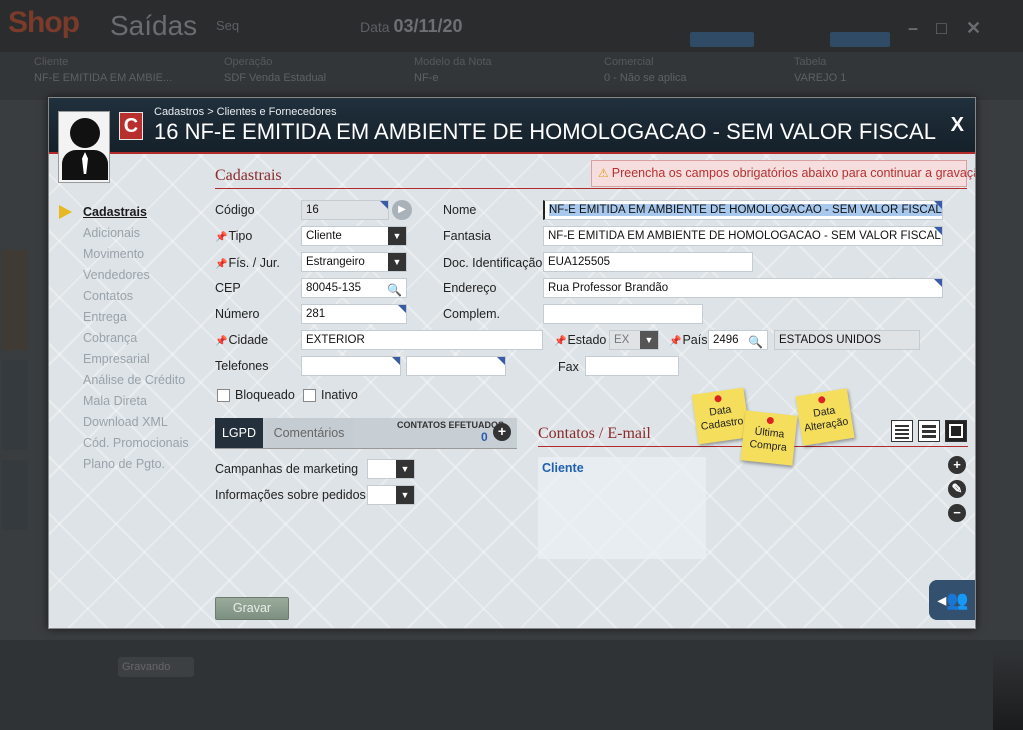  Describe the element at coordinates (957, 513) in the screenshot. I see `remove-icon: −` at that location.